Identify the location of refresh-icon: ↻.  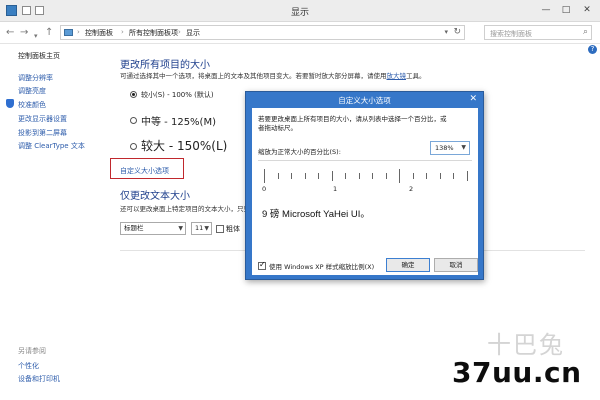
(457, 32).